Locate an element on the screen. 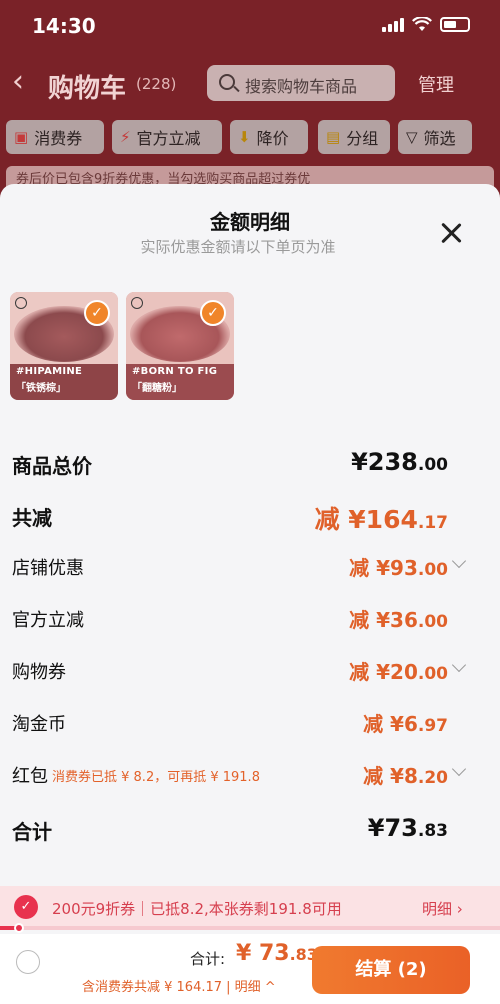  row-official-discount: 官方立减 减 ¥36.00 is located at coordinates (250, 619).